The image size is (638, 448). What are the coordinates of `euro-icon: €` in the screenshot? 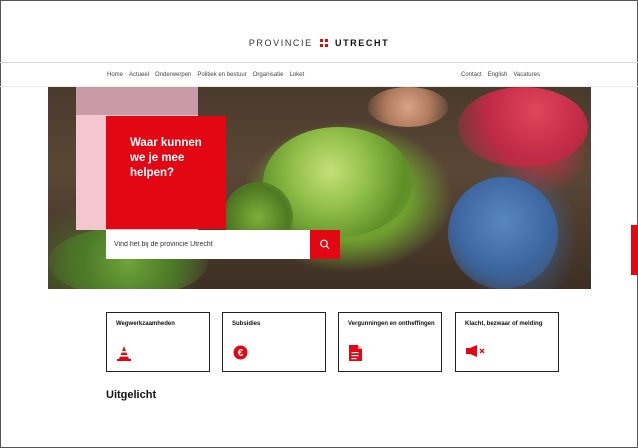 It's located at (240, 352).